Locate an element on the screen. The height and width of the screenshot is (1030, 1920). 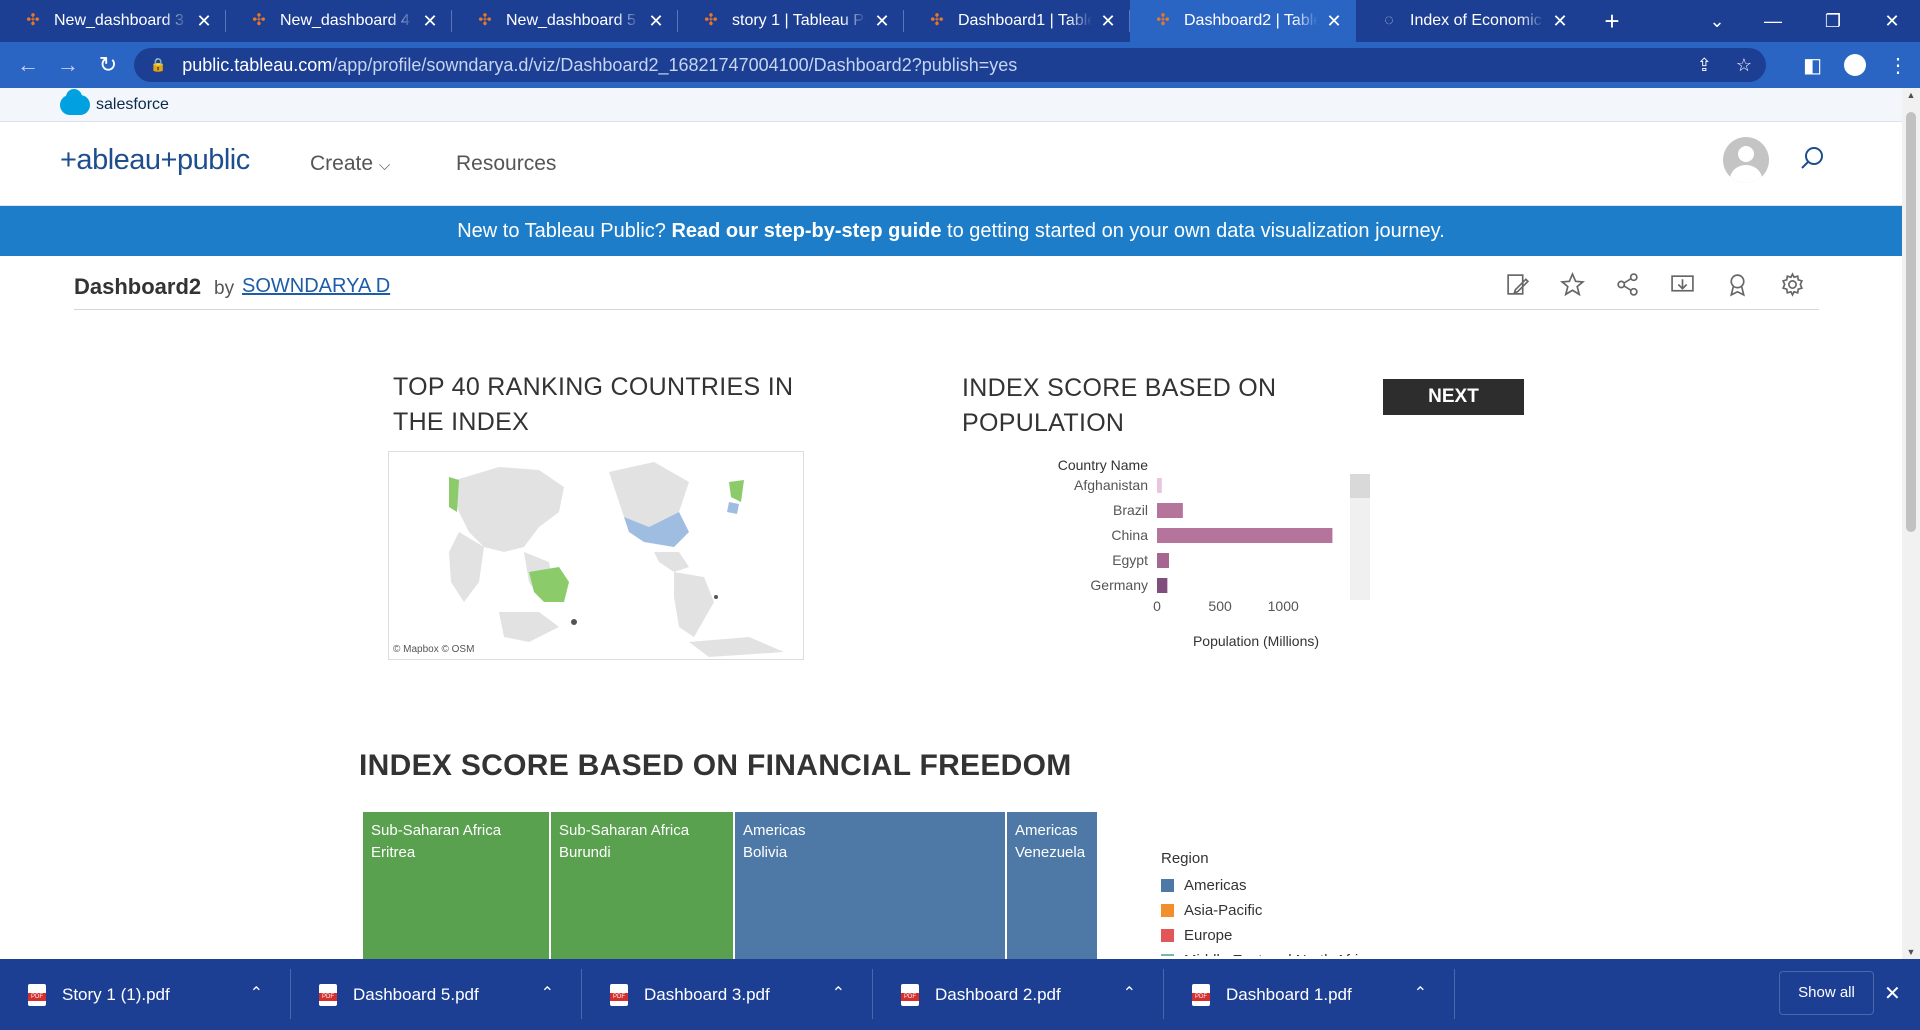
bookmark-star-icon: ☆ is located at coordinates (1744, 65).